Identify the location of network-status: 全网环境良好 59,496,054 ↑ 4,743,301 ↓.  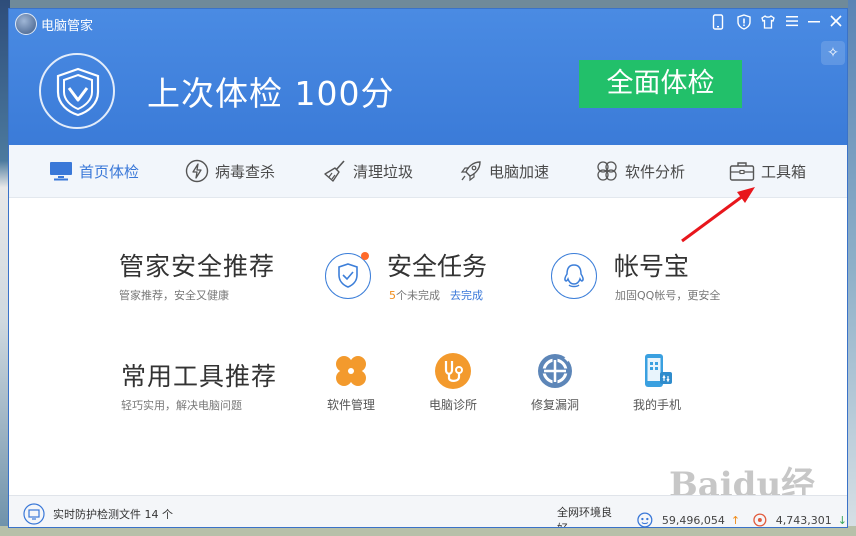
(702, 515).